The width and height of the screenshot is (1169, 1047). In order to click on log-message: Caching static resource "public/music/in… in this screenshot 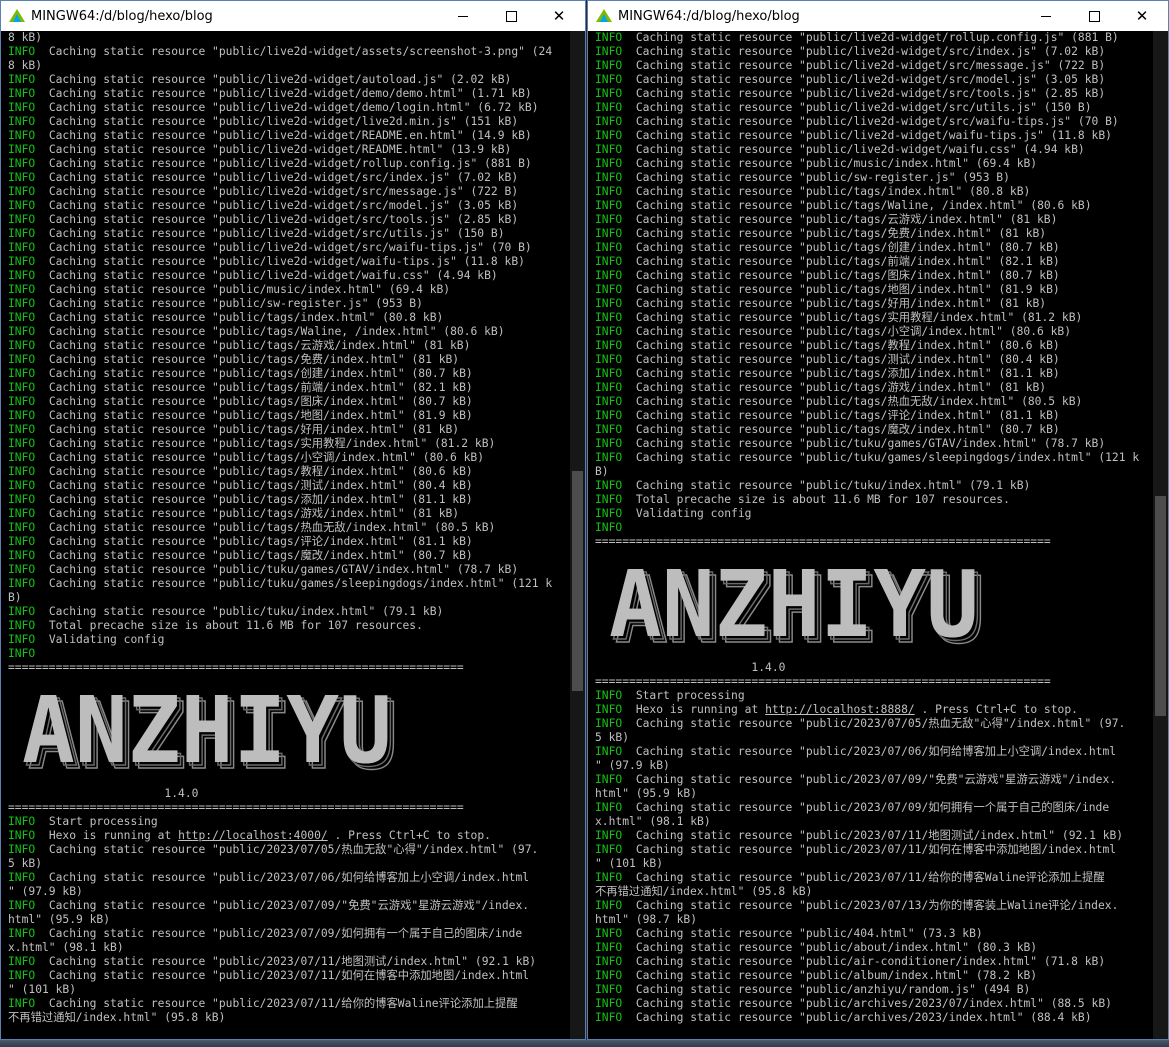, I will do `click(836, 163)`.